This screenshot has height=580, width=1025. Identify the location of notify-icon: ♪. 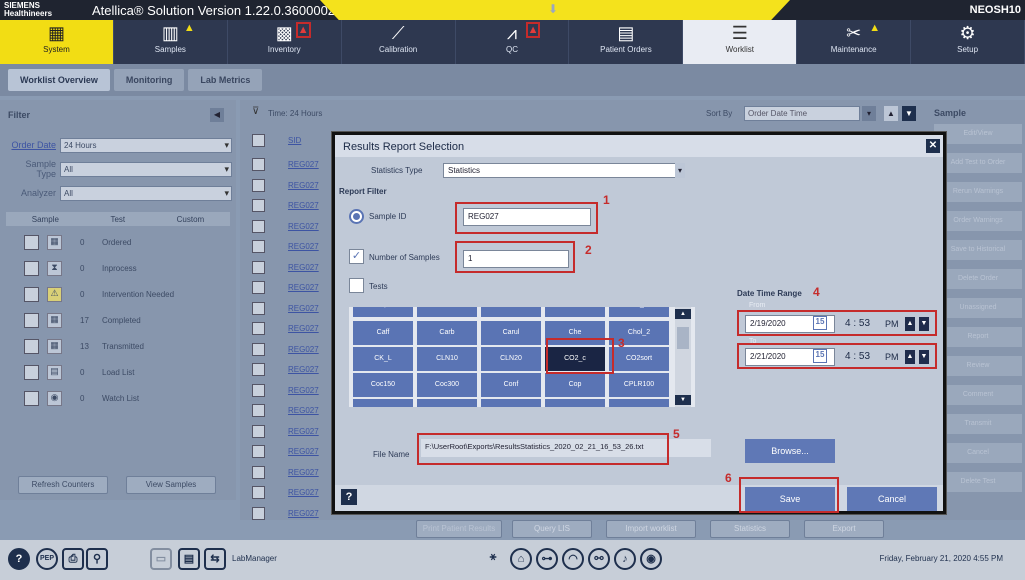
(625, 559).